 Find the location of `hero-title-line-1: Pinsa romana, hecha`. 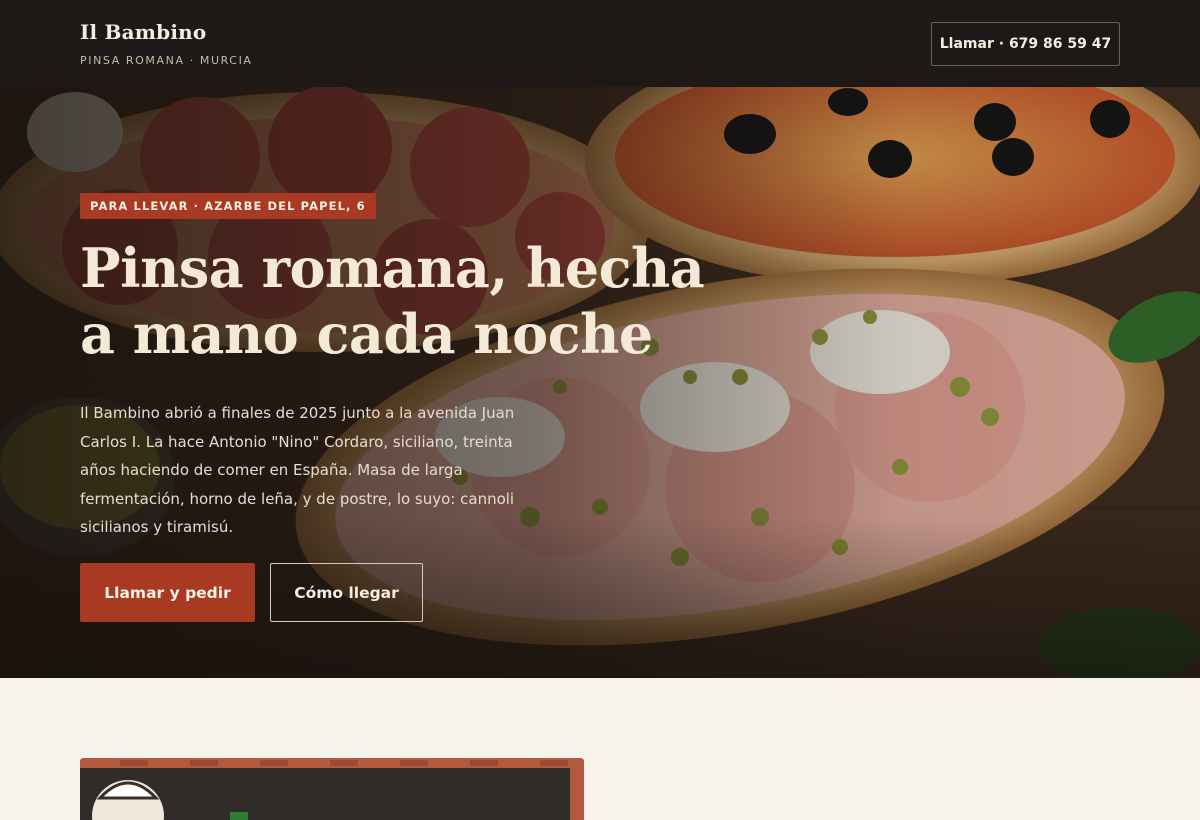

hero-title-line-1: Pinsa romana, hecha is located at coordinates (392, 268).